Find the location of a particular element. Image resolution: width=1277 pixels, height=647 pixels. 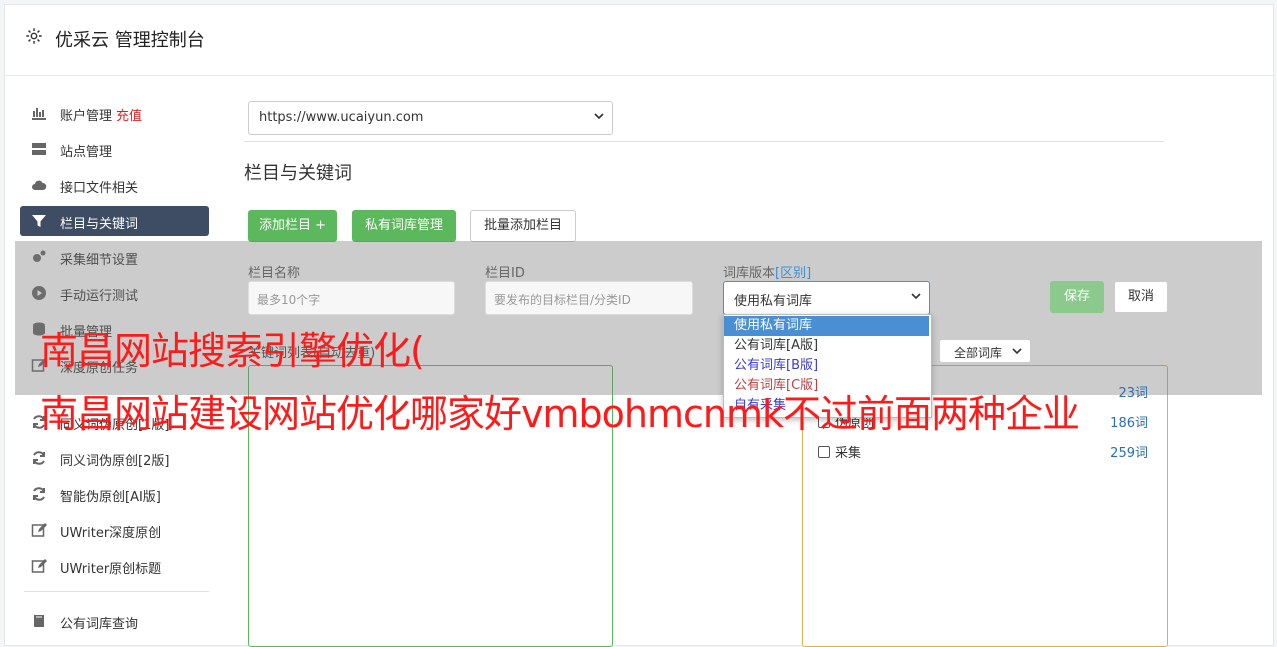

lib-filter-select: 全部词库 is located at coordinates (985, 351).